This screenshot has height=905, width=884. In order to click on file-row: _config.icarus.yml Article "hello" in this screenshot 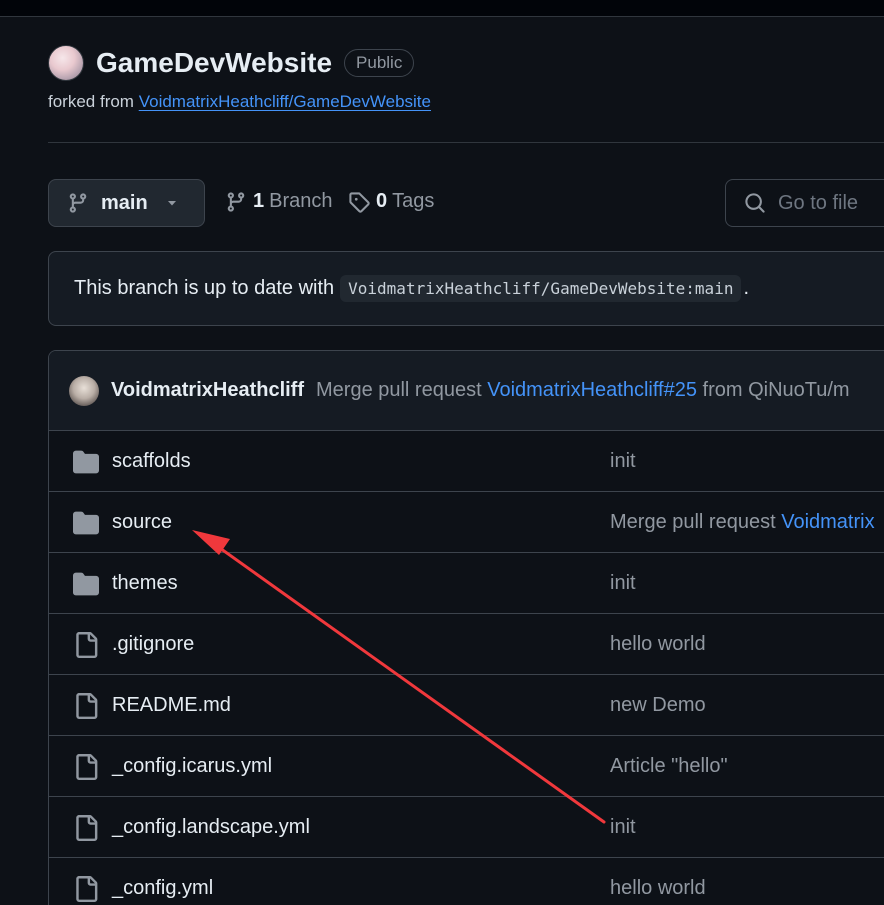, I will do `click(466, 766)`.